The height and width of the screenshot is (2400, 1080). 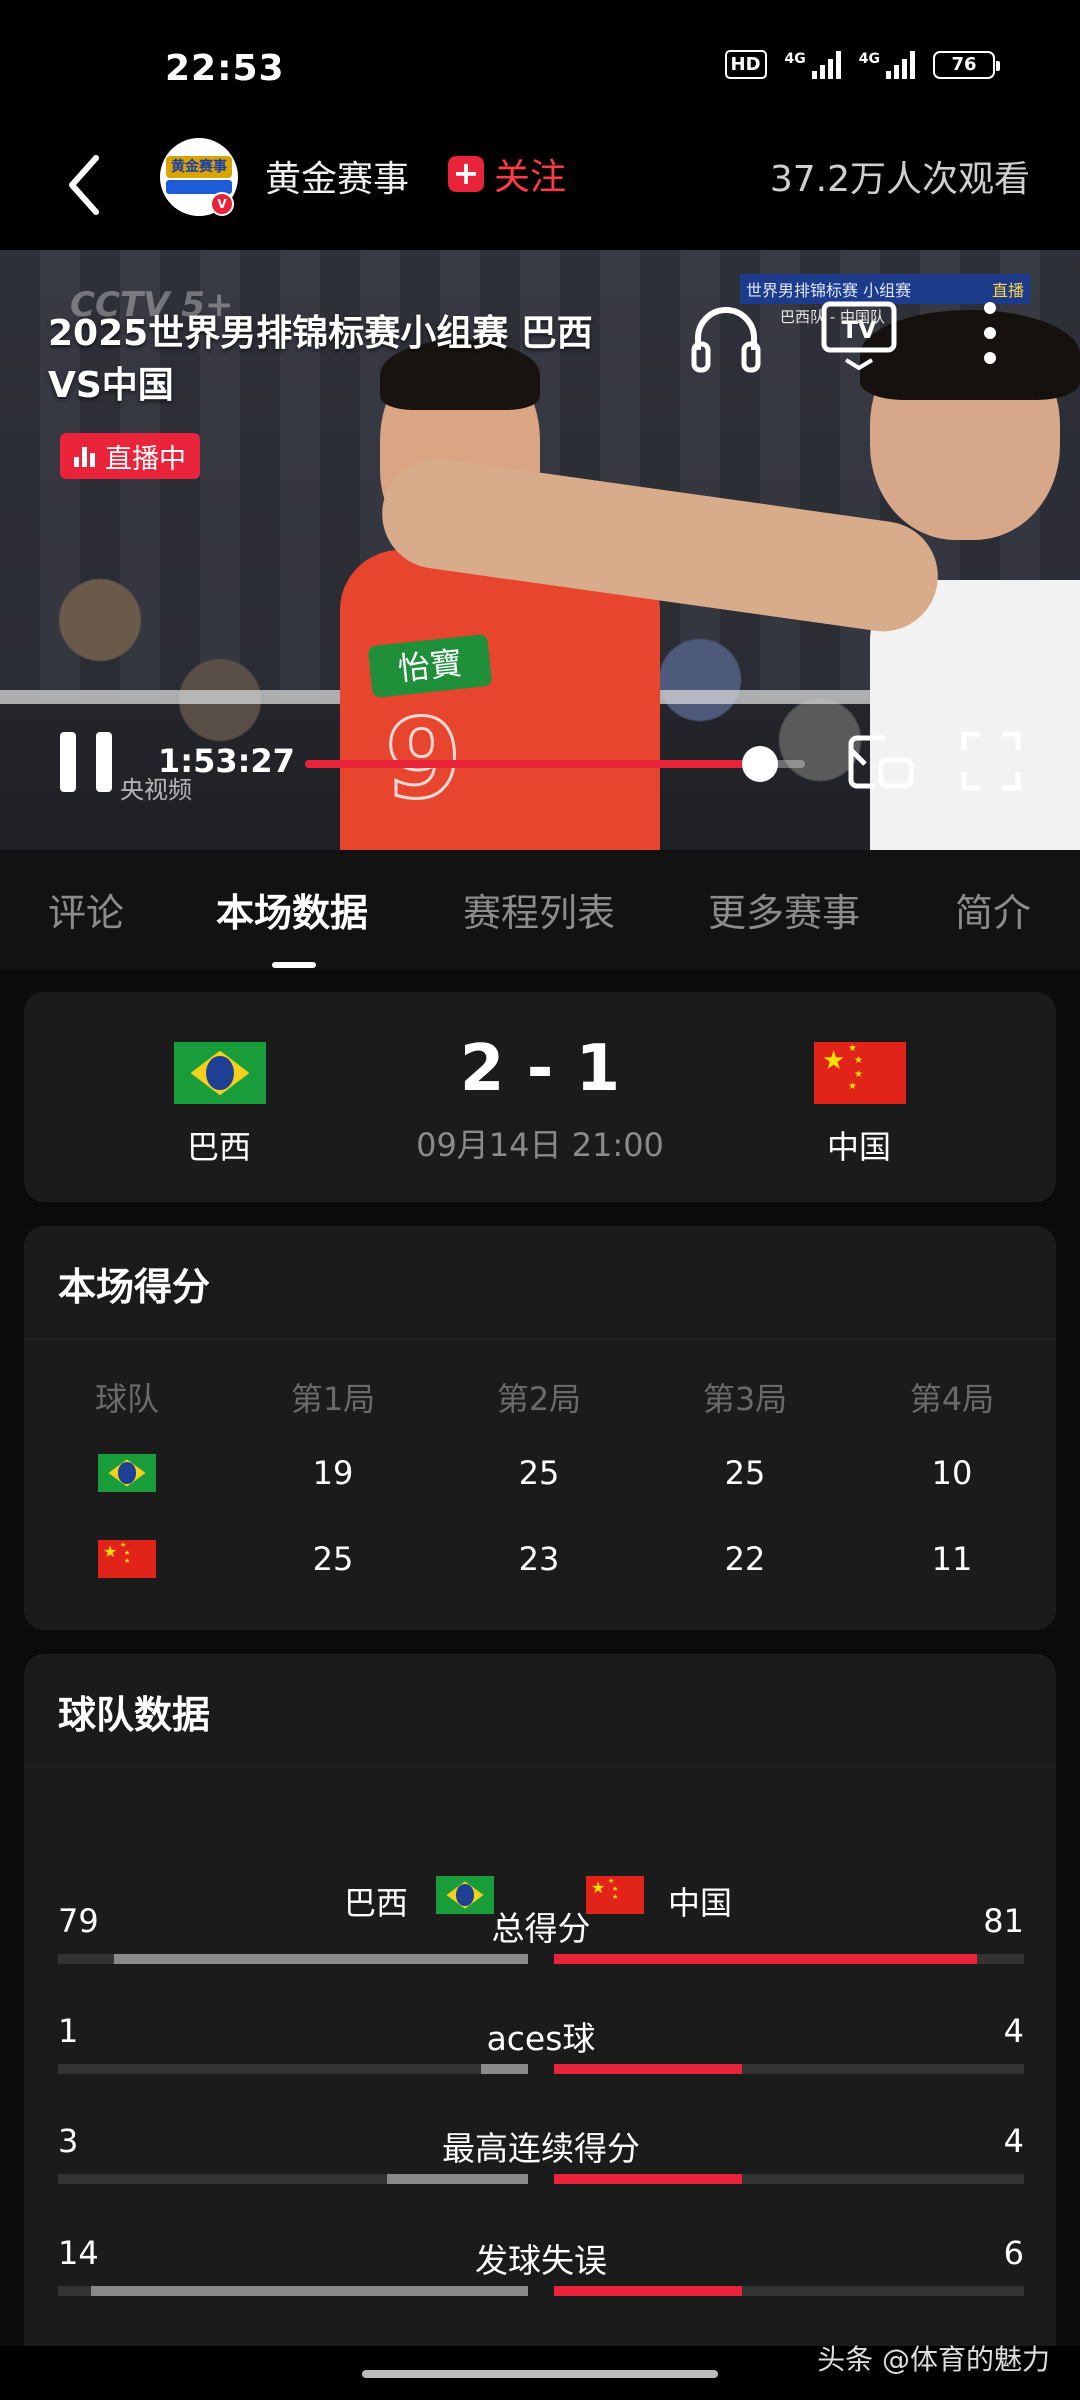 I want to click on tab-comments: 评论, so click(x=86, y=909).